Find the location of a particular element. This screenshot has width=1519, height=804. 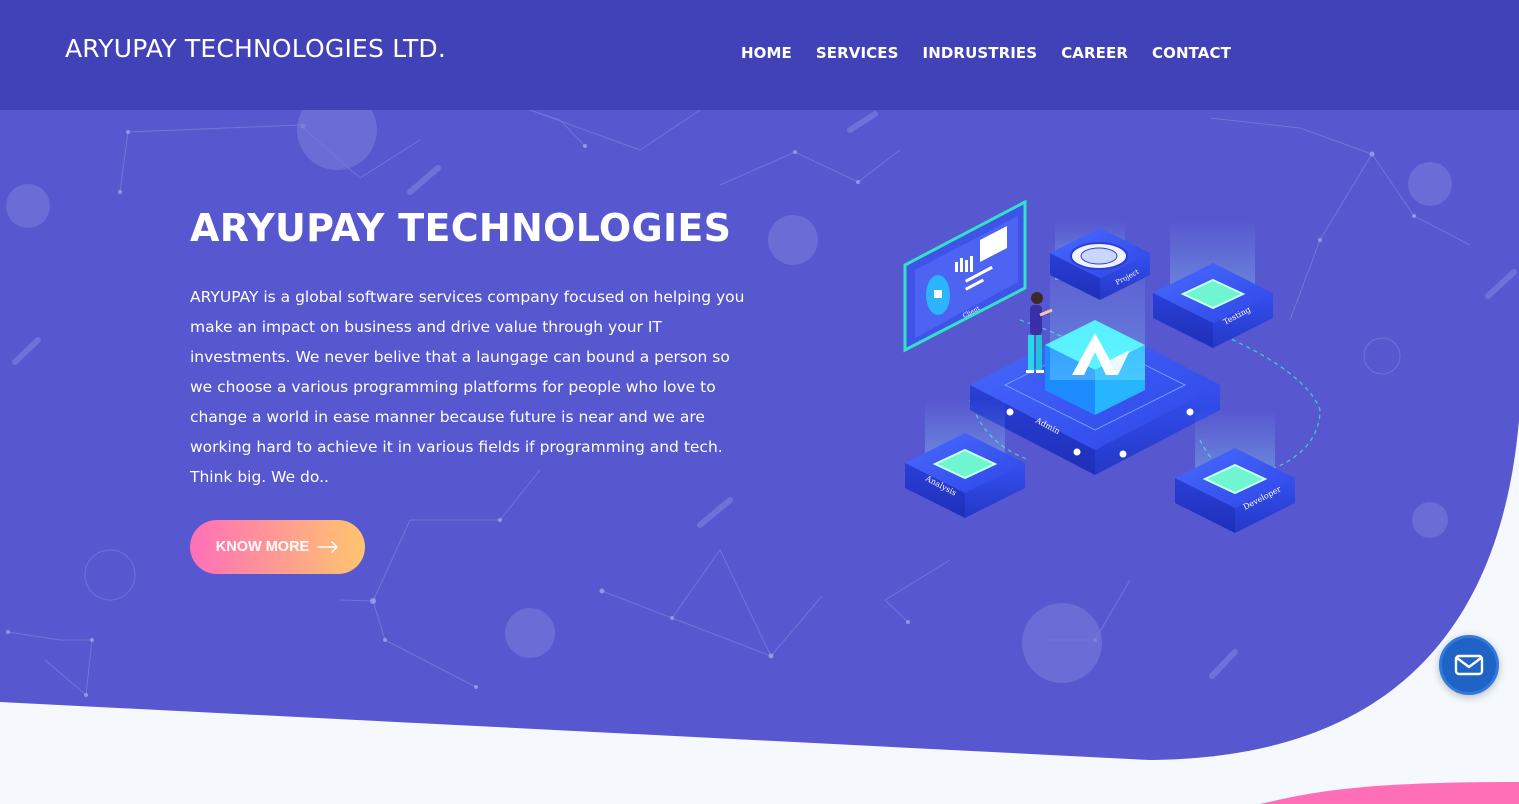

pink-accent-shape is located at coordinates (1389, 793).